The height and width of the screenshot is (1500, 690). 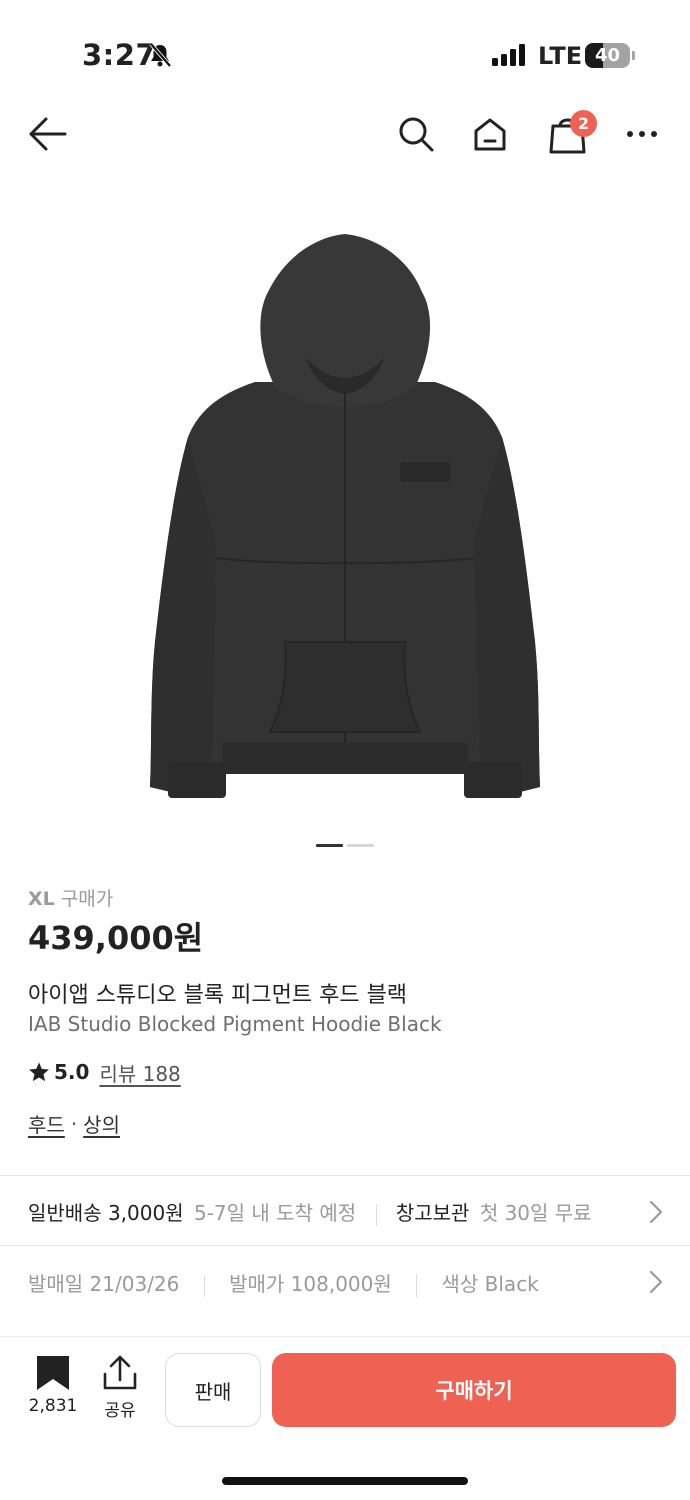 I want to click on price-label: 구매가, so click(x=87, y=899).